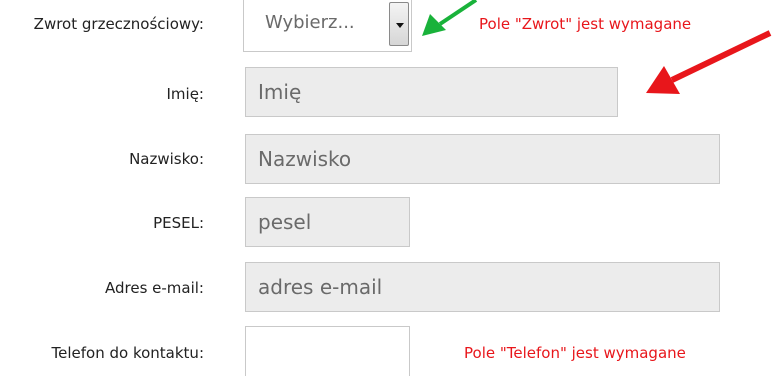 This screenshot has width=772, height=376. What do you see at coordinates (482, 287) in the screenshot?
I see `email-input: adres e-mail` at bounding box center [482, 287].